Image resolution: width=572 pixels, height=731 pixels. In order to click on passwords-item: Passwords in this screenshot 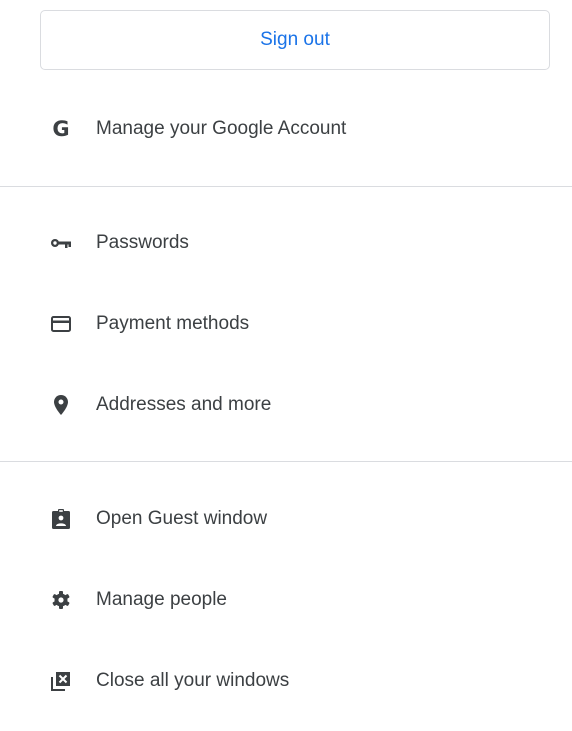, I will do `click(286, 243)`.